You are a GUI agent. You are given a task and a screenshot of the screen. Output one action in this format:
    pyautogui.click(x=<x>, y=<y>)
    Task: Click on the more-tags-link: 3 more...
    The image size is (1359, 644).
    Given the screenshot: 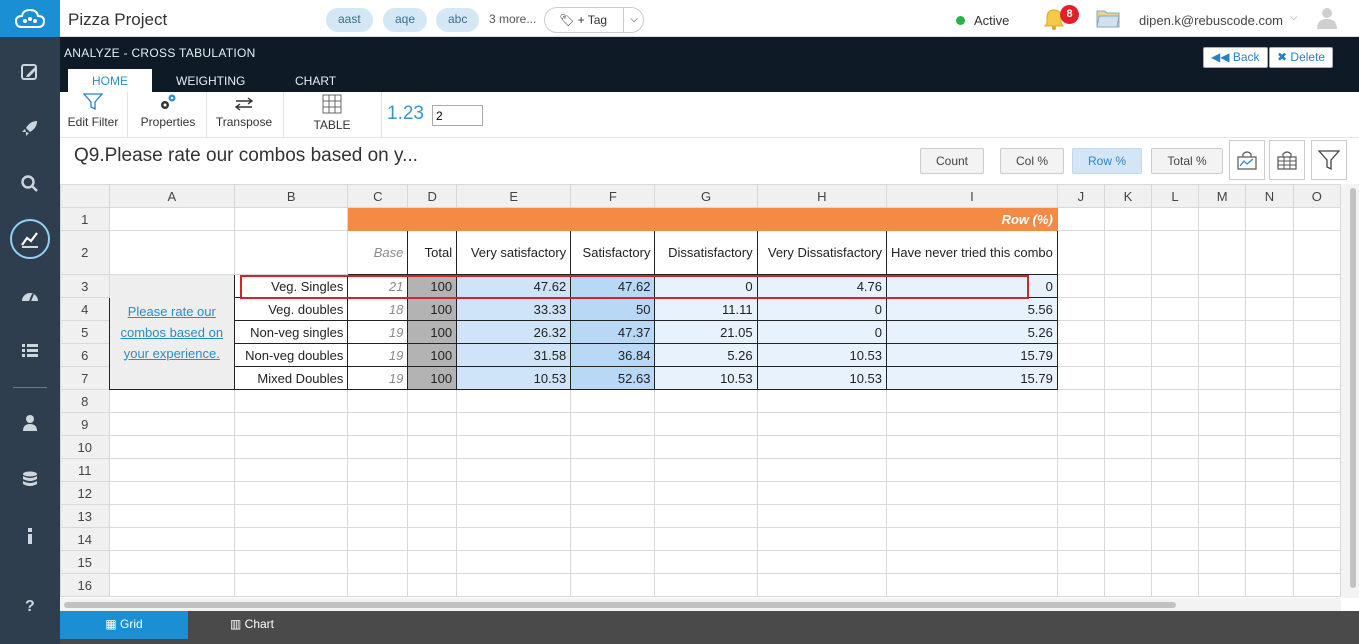 What is the action you would take?
    pyautogui.click(x=512, y=19)
    